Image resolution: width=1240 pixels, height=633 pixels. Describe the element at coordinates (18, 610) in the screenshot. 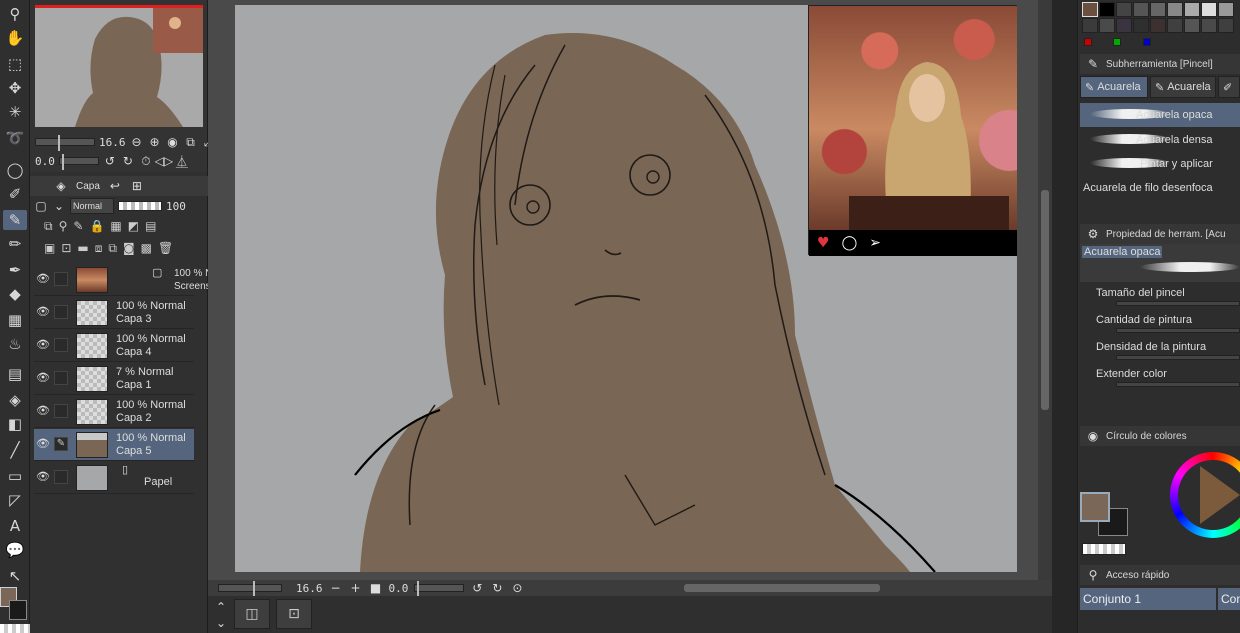

I see `sub-color-swatch` at that location.